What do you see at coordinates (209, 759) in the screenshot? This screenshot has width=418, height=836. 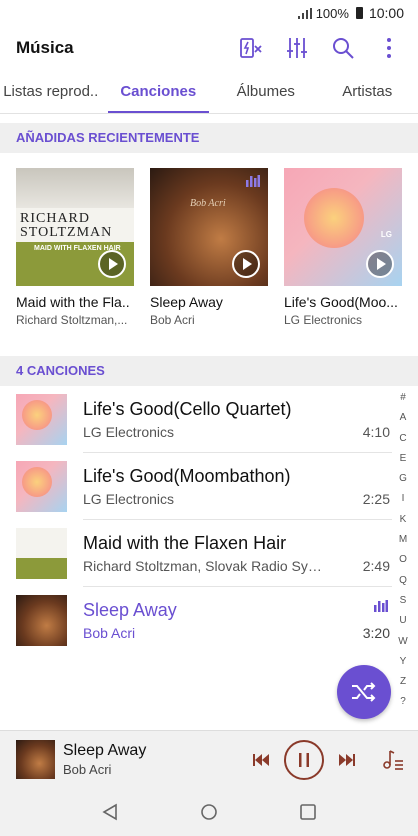 I see `mini-player: Sleep Away Bob Acri` at bounding box center [209, 759].